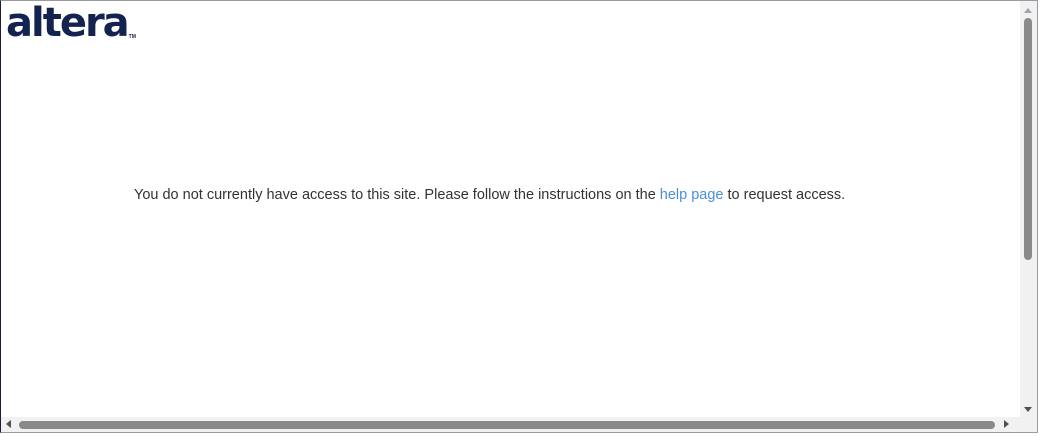 This screenshot has height=443, width=1040. What do you see at coordinates (784, 195) in the screenshot?
I see `message-text-after: to request access.` at bounding box center [784, 195].